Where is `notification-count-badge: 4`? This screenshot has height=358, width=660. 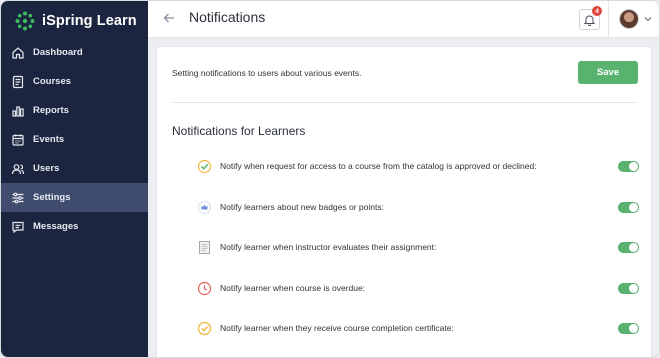 notification-count-badge: 4 is located at coordinates (597, 11).